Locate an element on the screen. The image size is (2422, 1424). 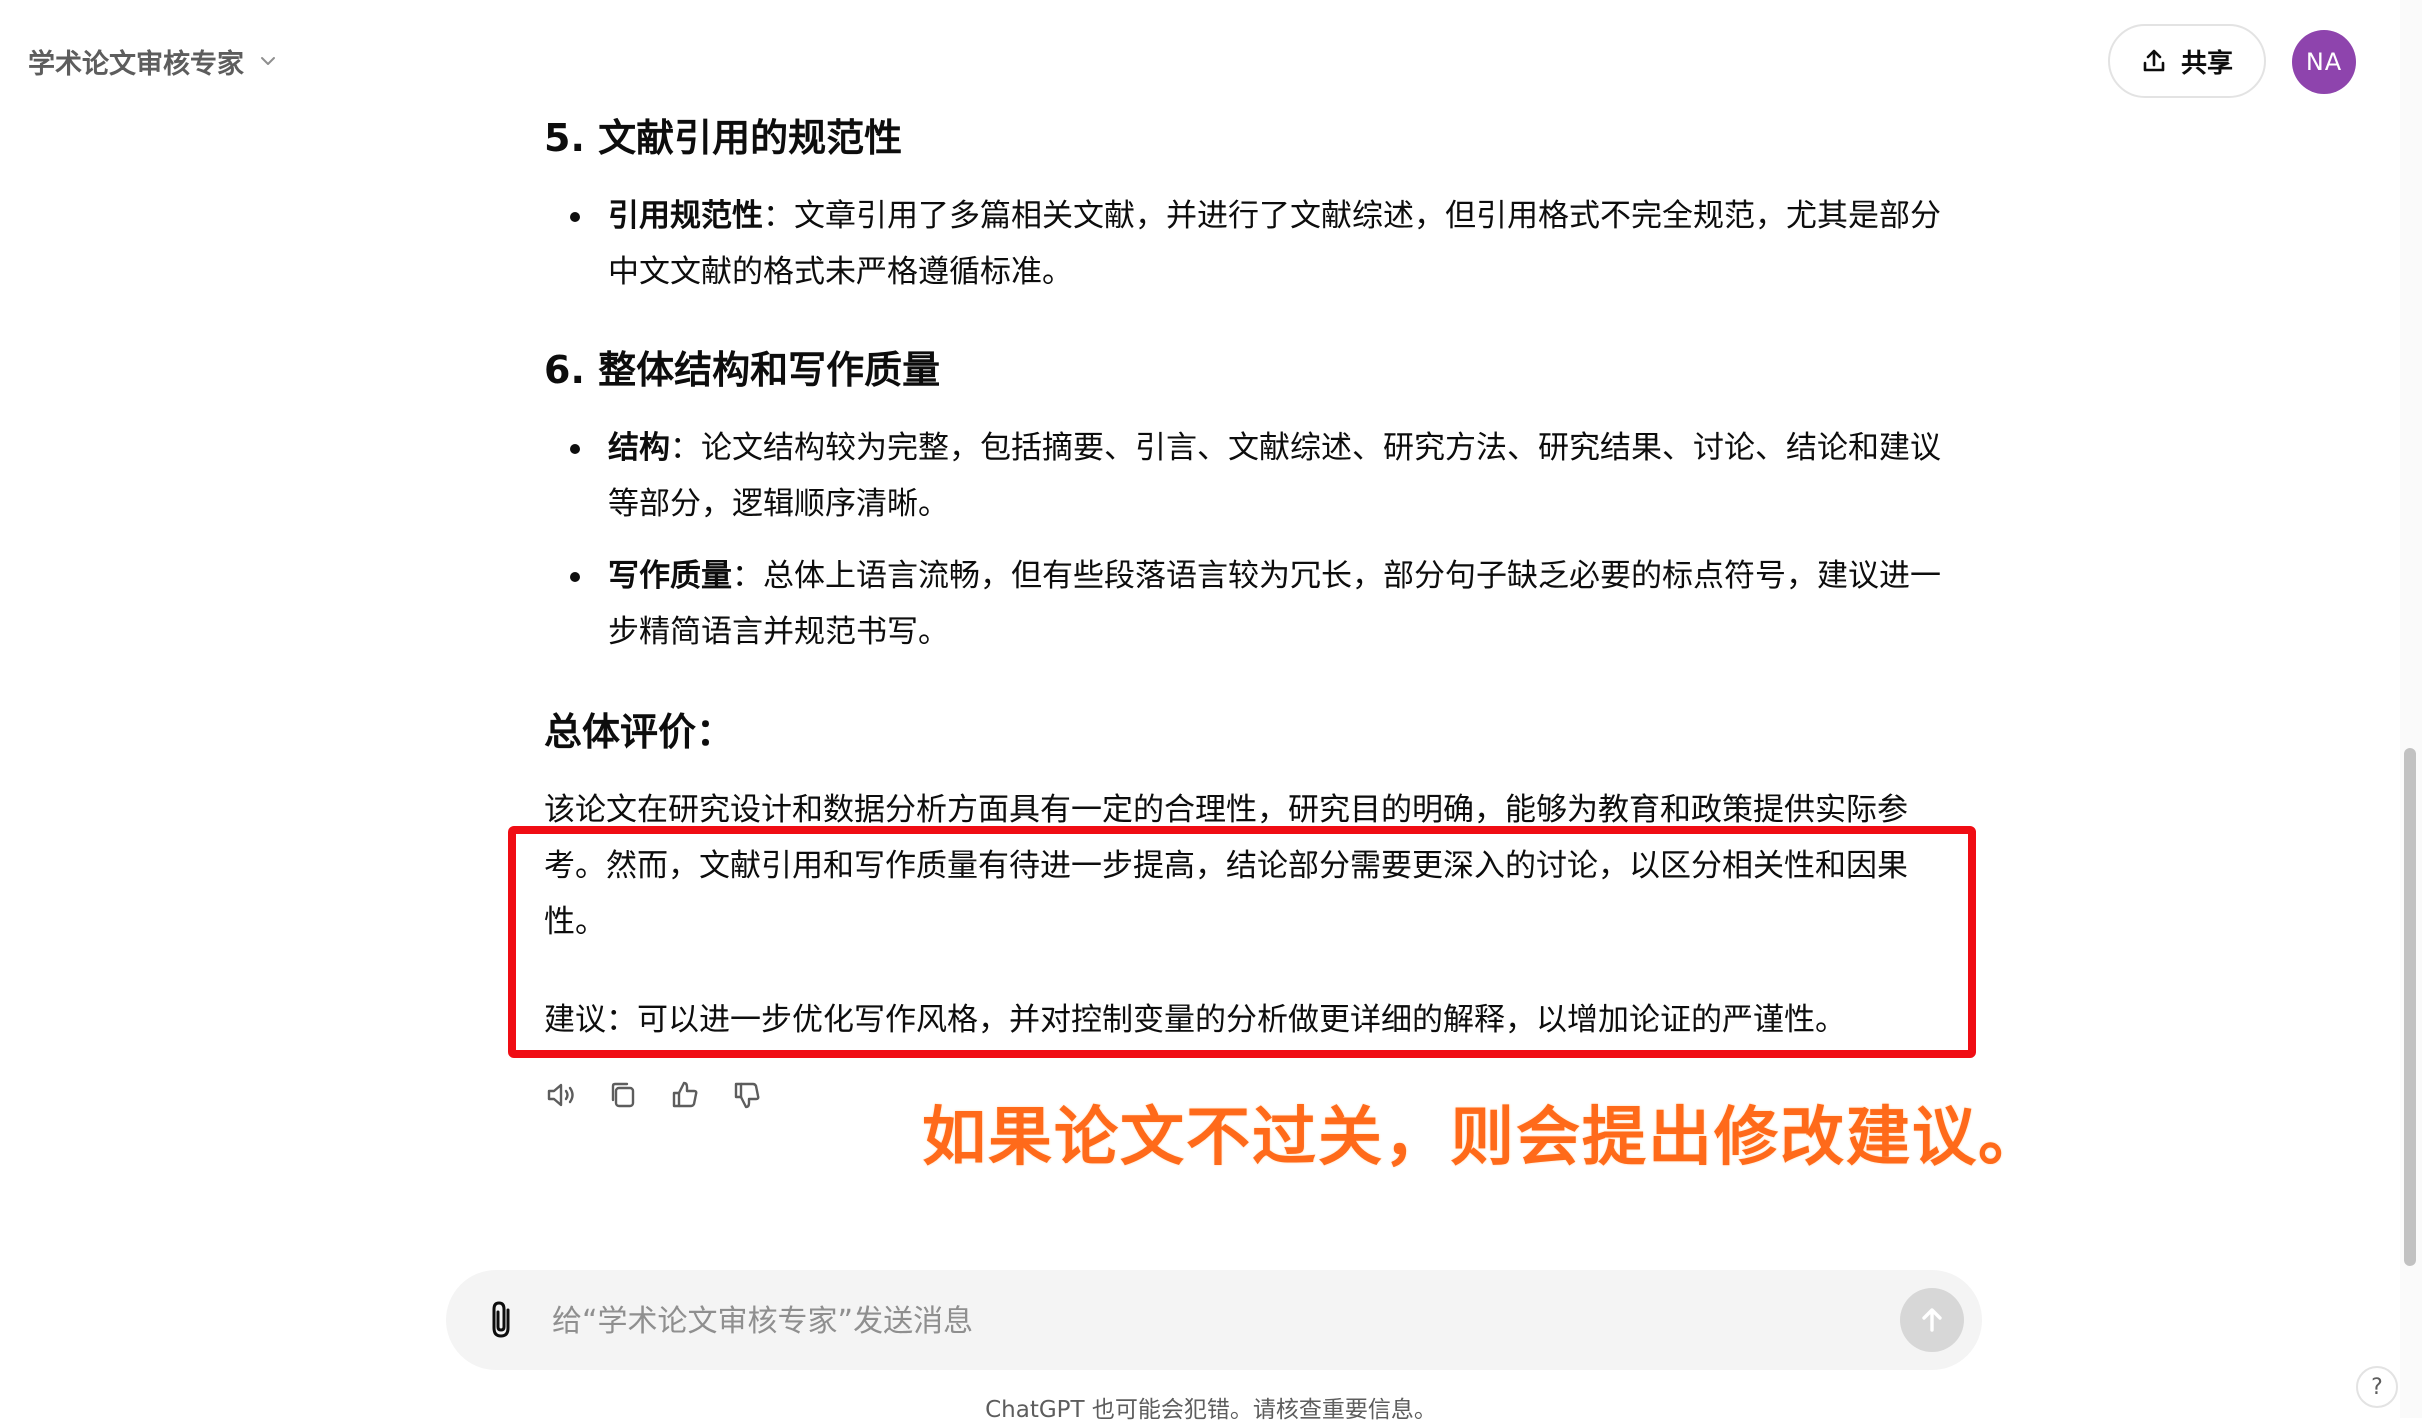
share-button: 共享 is located at coordinates (2187, 61).